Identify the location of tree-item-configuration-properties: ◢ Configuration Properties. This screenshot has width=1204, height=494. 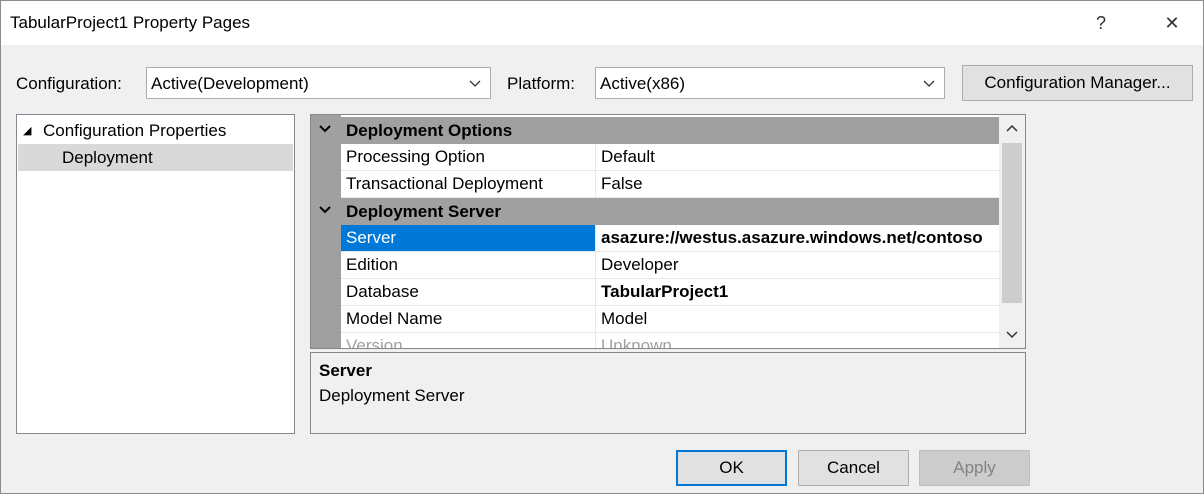
(124, 131).